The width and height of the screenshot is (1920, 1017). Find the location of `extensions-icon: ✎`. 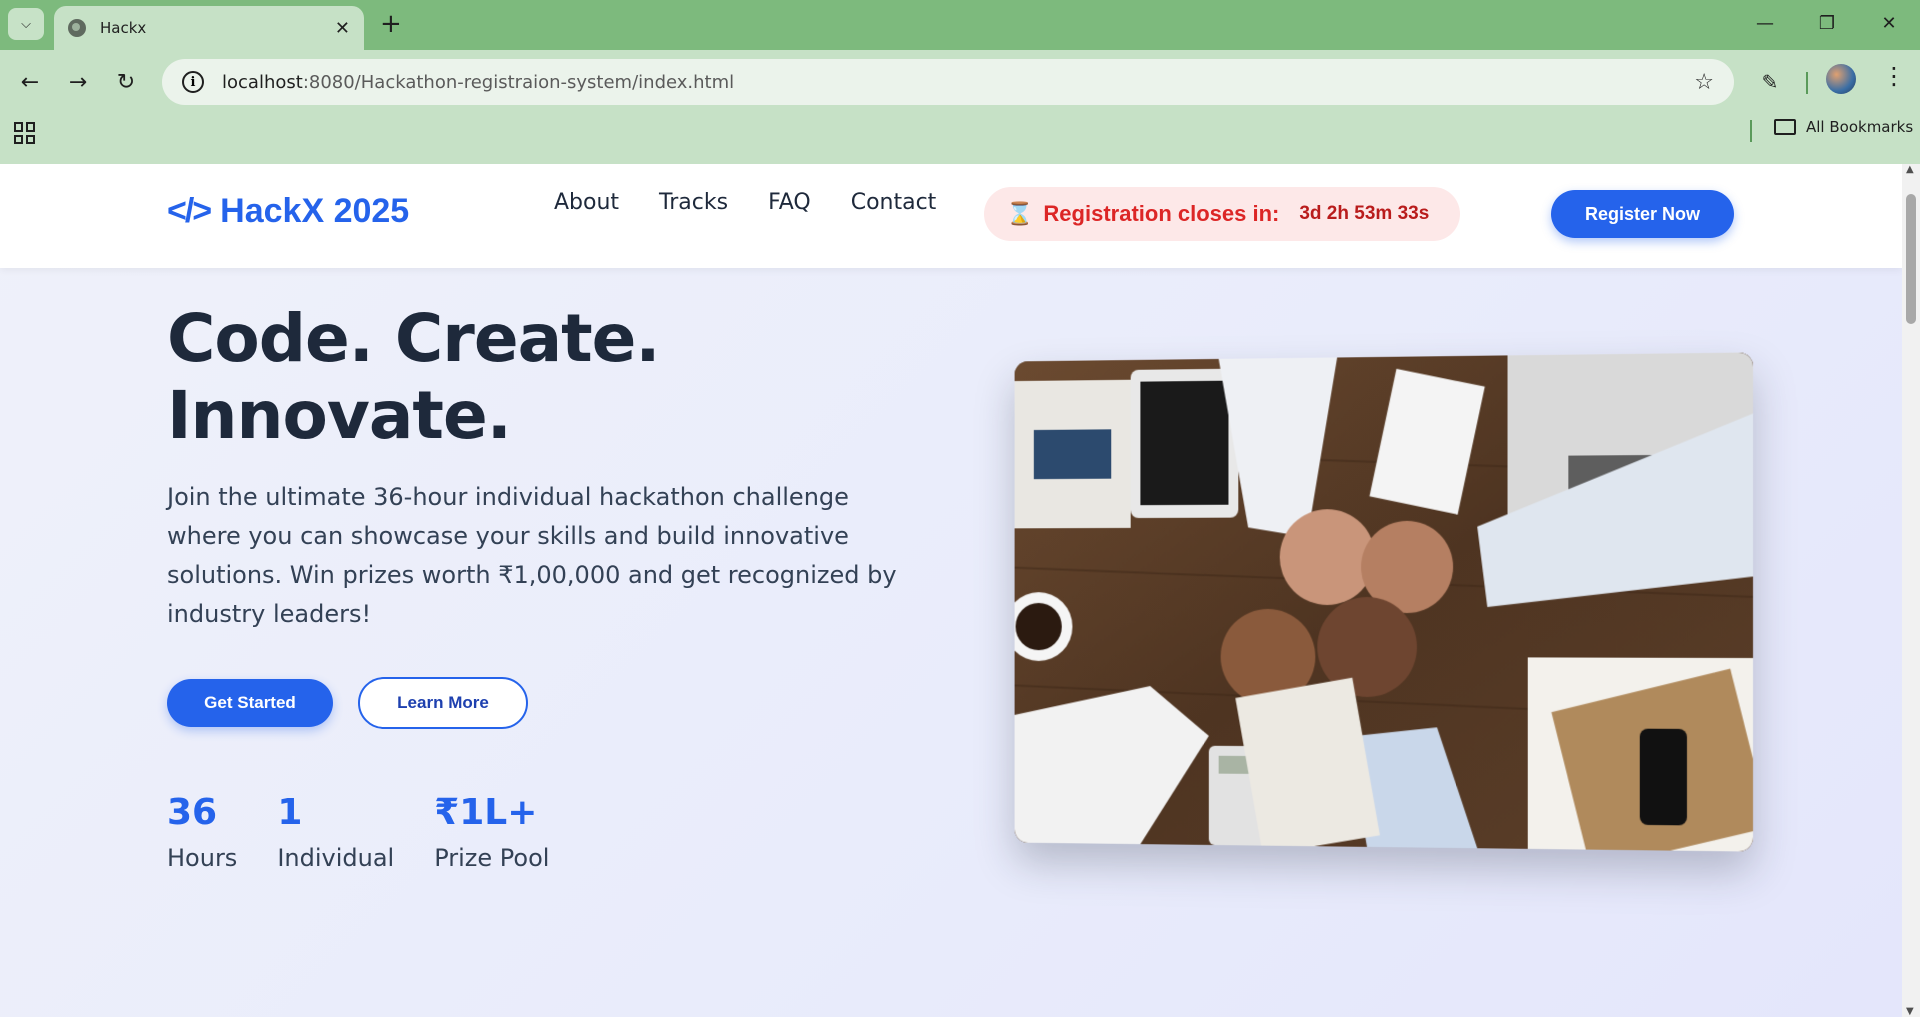

extensions-icon: ✎ is located at coordinates (1770, 82).